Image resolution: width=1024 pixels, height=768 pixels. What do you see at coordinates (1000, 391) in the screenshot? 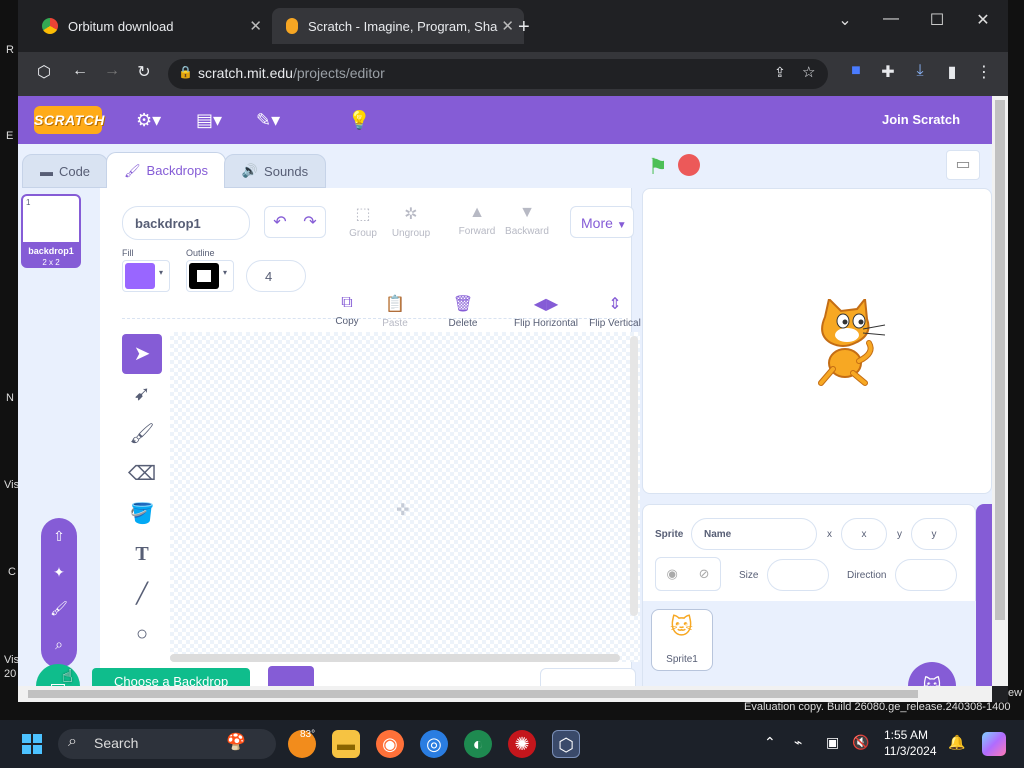
I see `page-vertical-scrollbar` at bounding box center [1000, 391].